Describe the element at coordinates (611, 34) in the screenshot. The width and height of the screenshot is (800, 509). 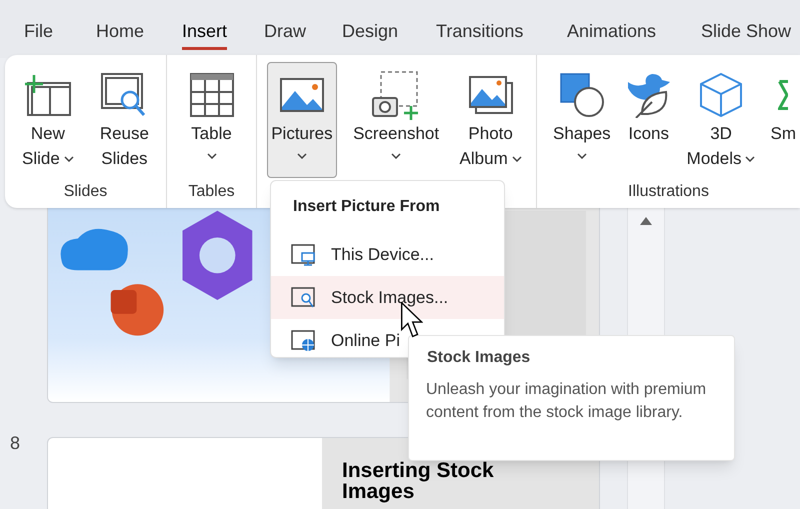
I see `ribbon-tab: Animations` at that location.